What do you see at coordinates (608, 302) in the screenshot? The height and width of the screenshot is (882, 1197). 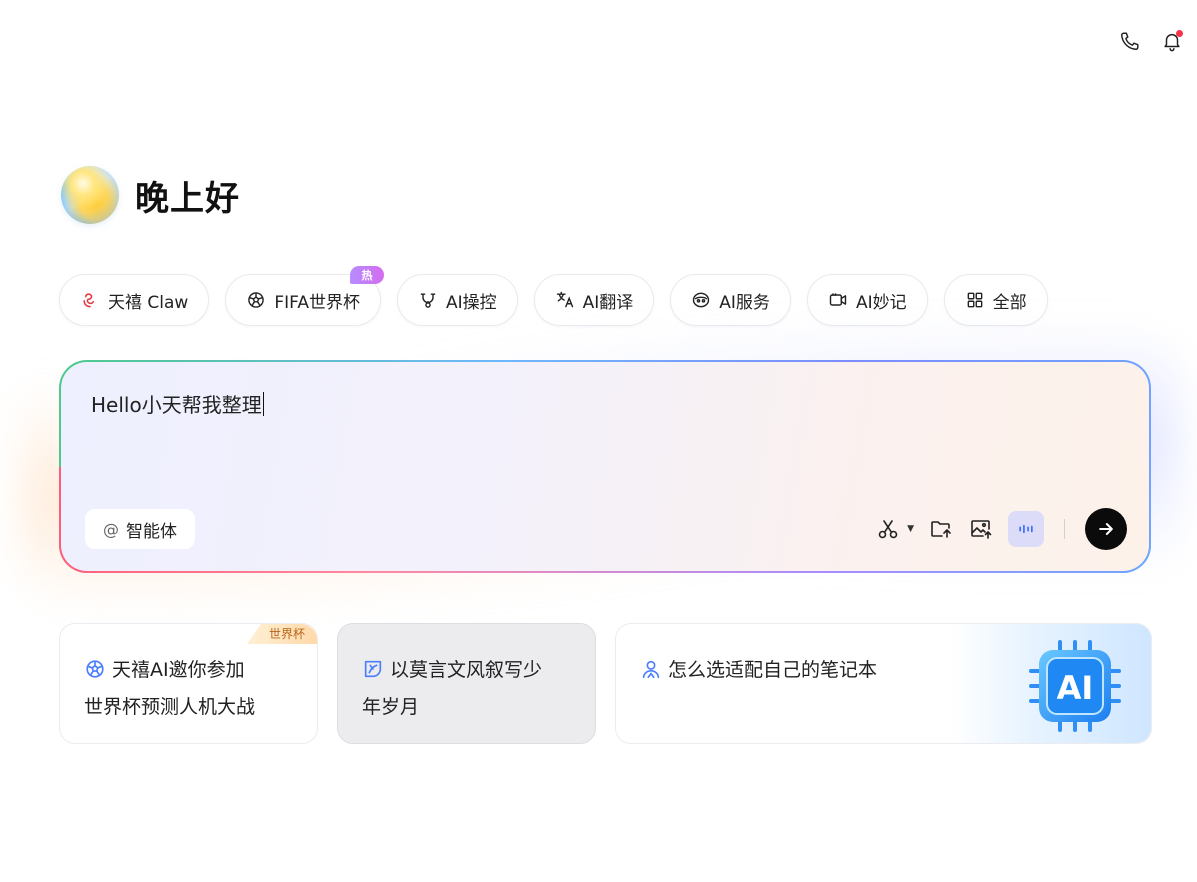 I see `chip-label: AI翻译` at bounding box center [608, 302].